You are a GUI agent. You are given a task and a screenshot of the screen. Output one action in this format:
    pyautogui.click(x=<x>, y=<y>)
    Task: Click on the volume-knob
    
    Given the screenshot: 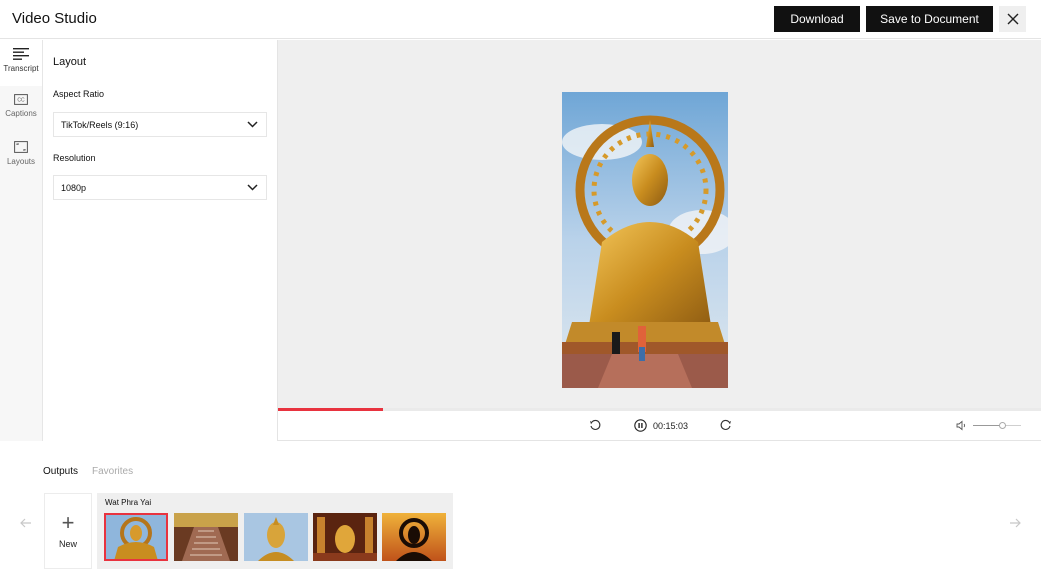 What is the action you would take?
    pyautogui.click(x=1002, y=425)
    